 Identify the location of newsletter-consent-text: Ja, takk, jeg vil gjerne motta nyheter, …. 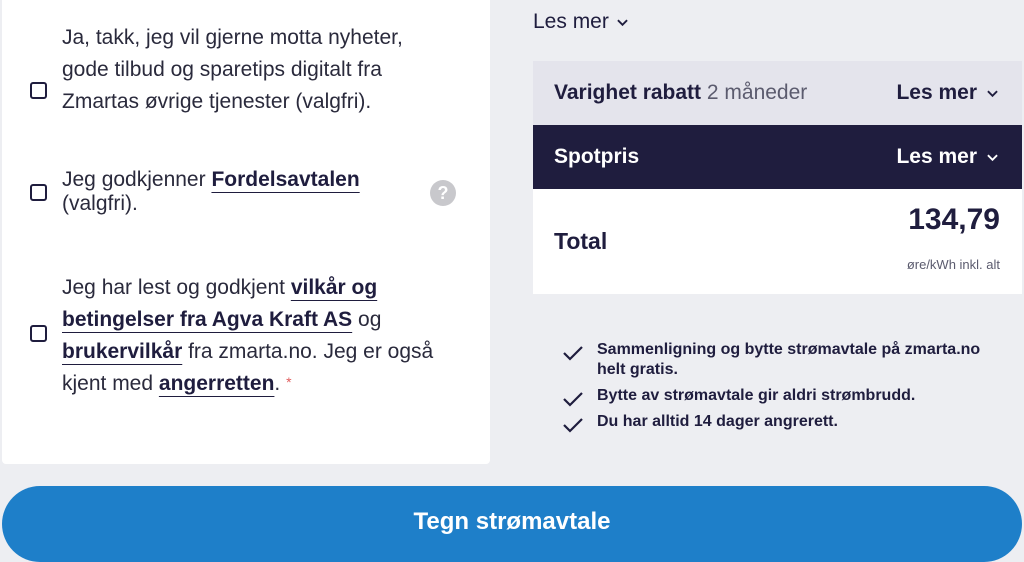
(262, 70).